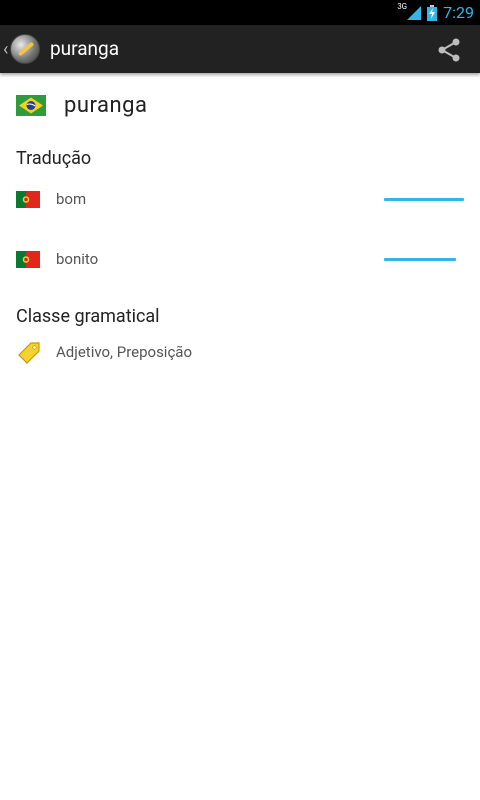 This screenshot has height=800, width=480. I want to click on entry-word: puranga, so click(106, 105).